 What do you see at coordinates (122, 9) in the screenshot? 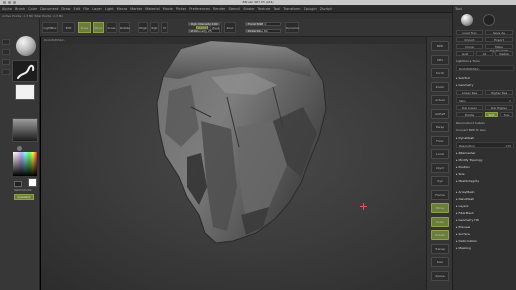
I see `menu-item: Macro` at bounding box center [122, 9].